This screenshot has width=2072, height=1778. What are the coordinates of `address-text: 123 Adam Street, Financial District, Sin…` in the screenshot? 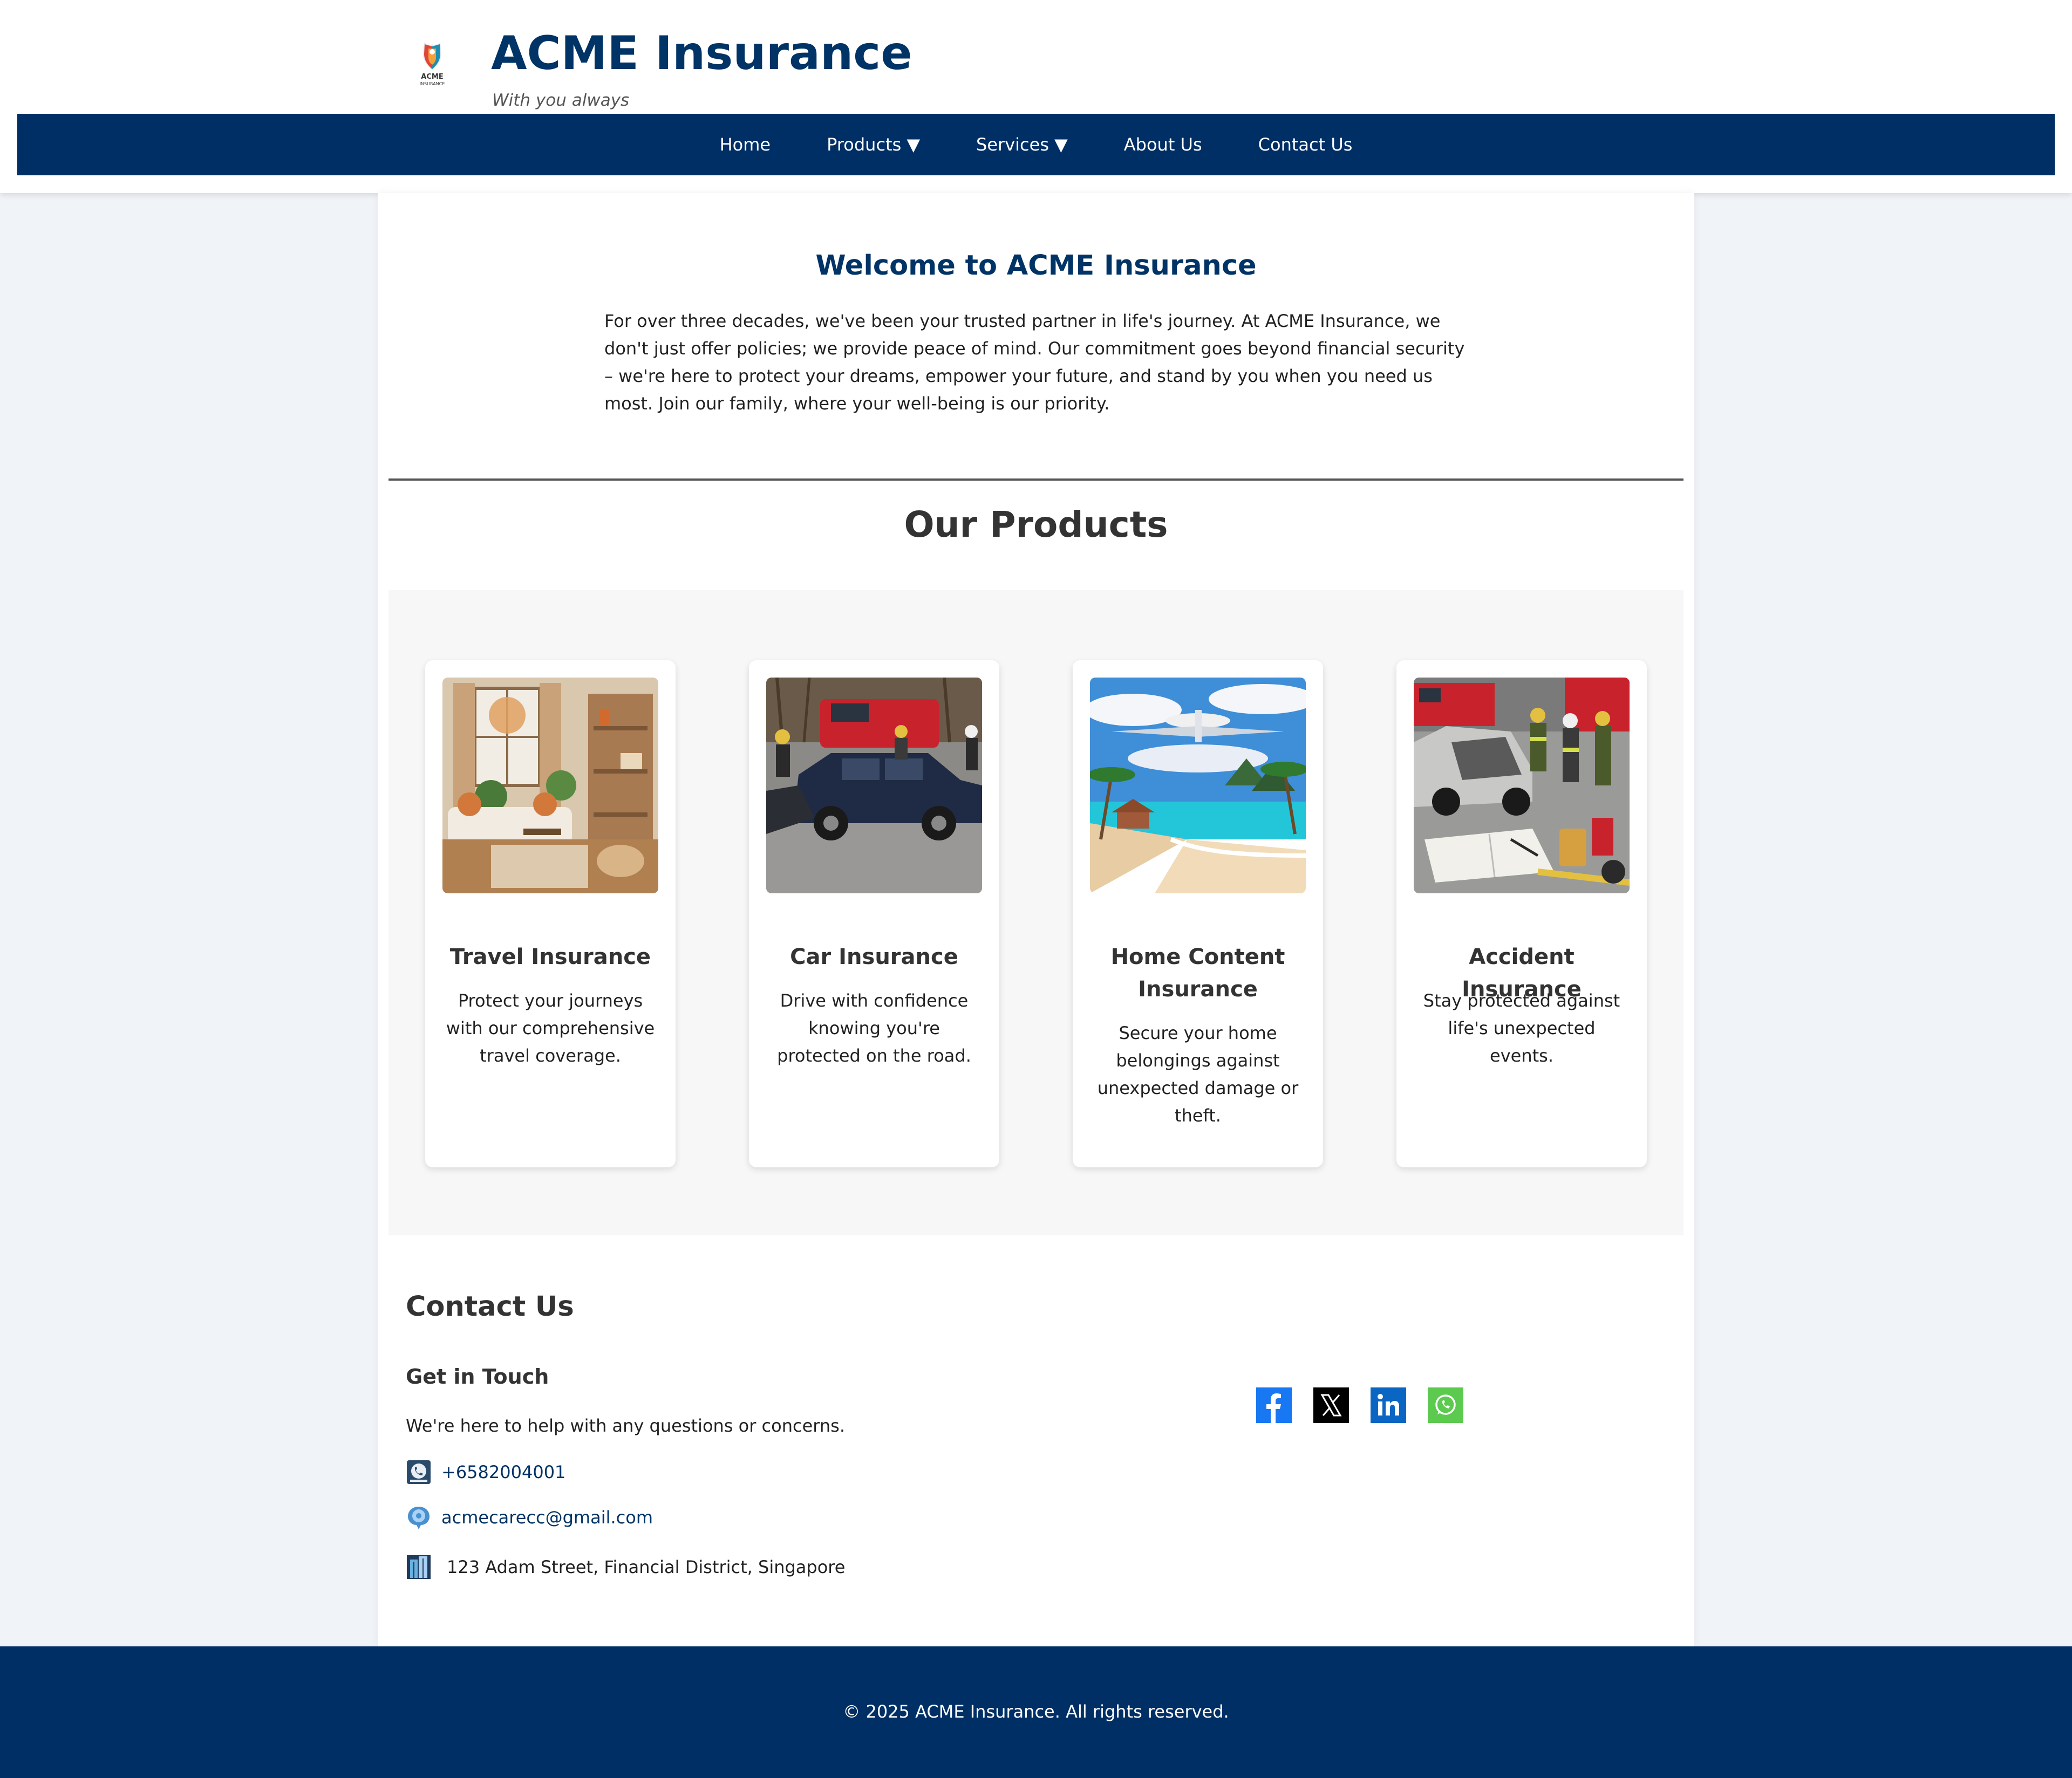 It's located at (646, 1567).